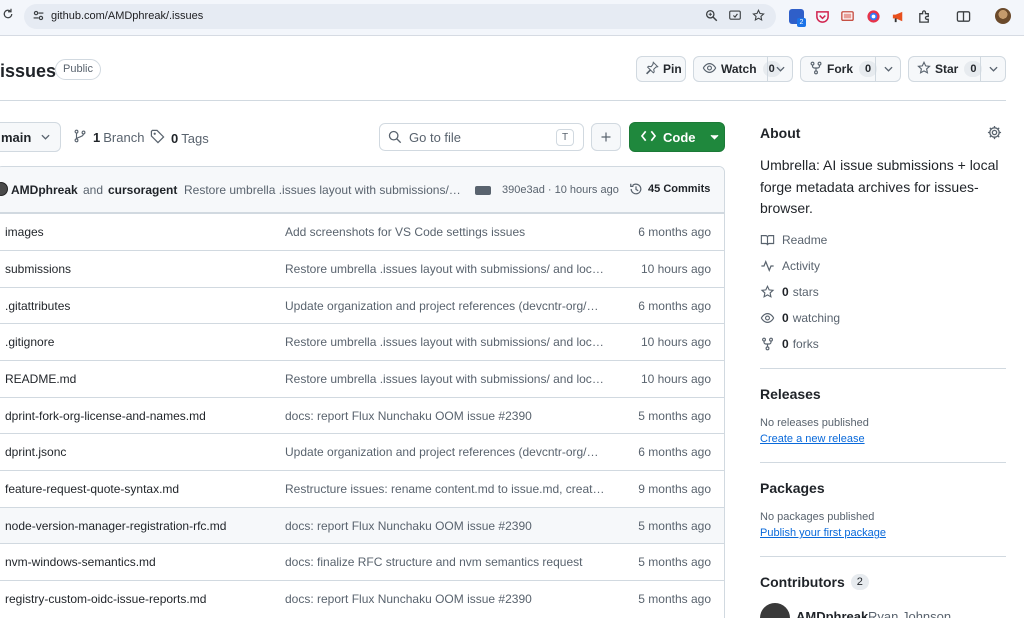 The width and height of the screenshot is (1024, 618). I want to click on sidebar-divider, so click(883, 368).